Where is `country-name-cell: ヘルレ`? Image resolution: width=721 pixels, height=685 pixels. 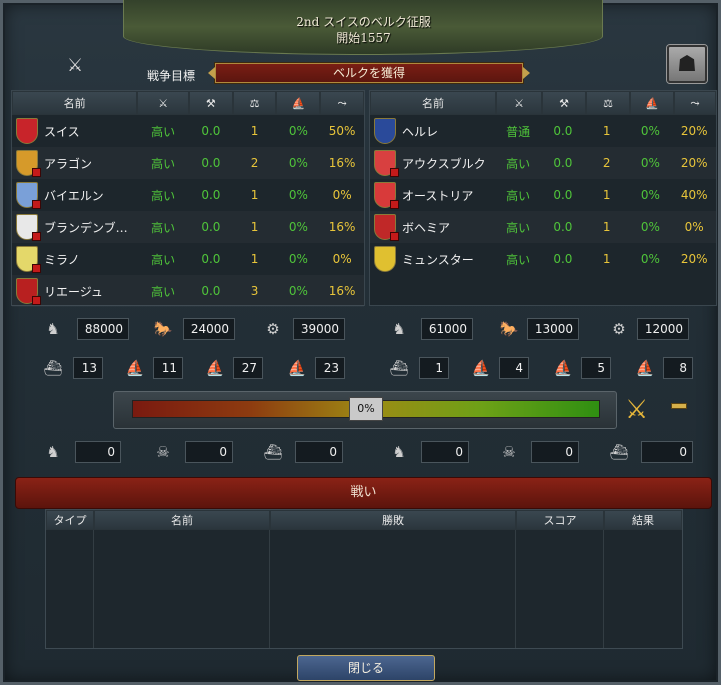 country-name-cell: ヘルレ is located at coordinates (432, 131).